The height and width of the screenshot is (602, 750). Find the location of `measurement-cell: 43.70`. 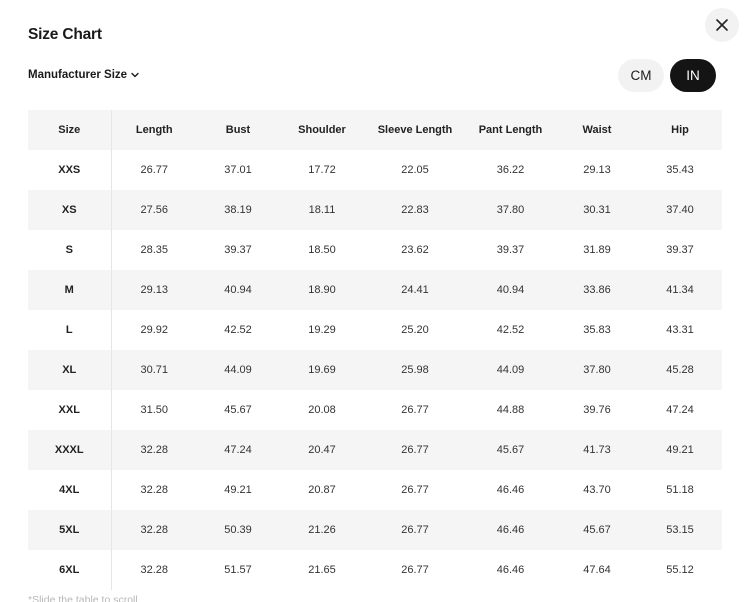

measurement-cell: 43.70 is located at coordinates (597, 490).